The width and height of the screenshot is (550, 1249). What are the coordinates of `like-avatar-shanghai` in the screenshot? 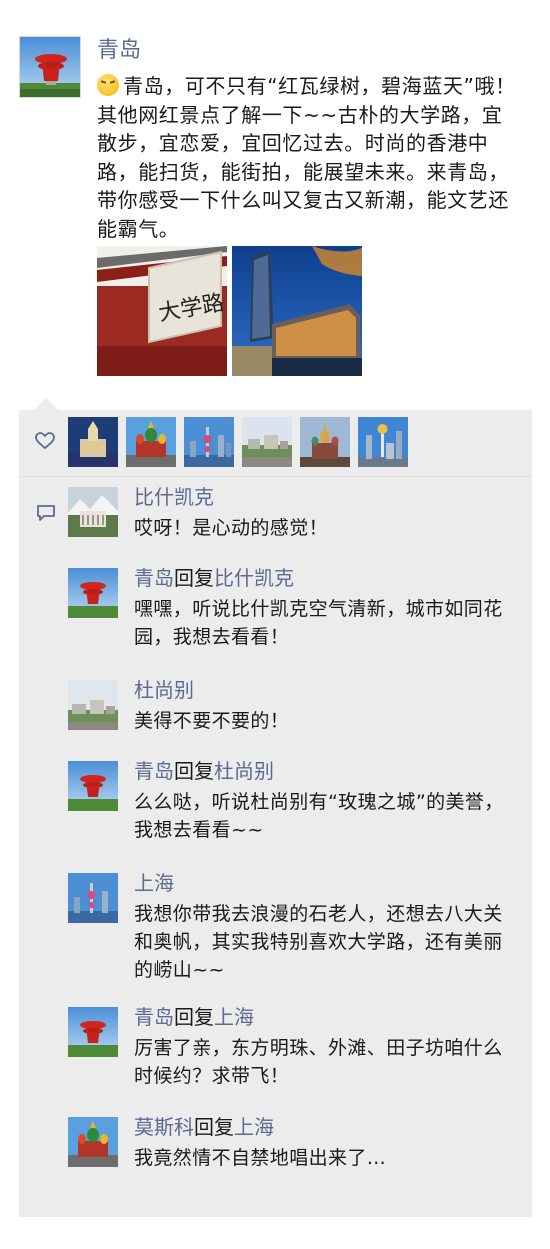 It's located at (209, 442).